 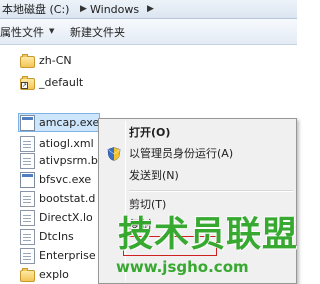 I want to click on list-item-selected: amcap.exe, so click(x=59, y=122).